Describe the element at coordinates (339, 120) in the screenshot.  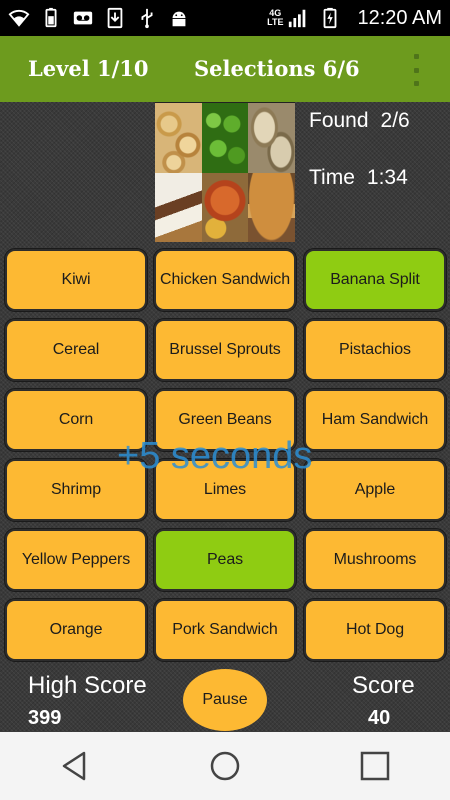
I see `found-label: Found` at that location.